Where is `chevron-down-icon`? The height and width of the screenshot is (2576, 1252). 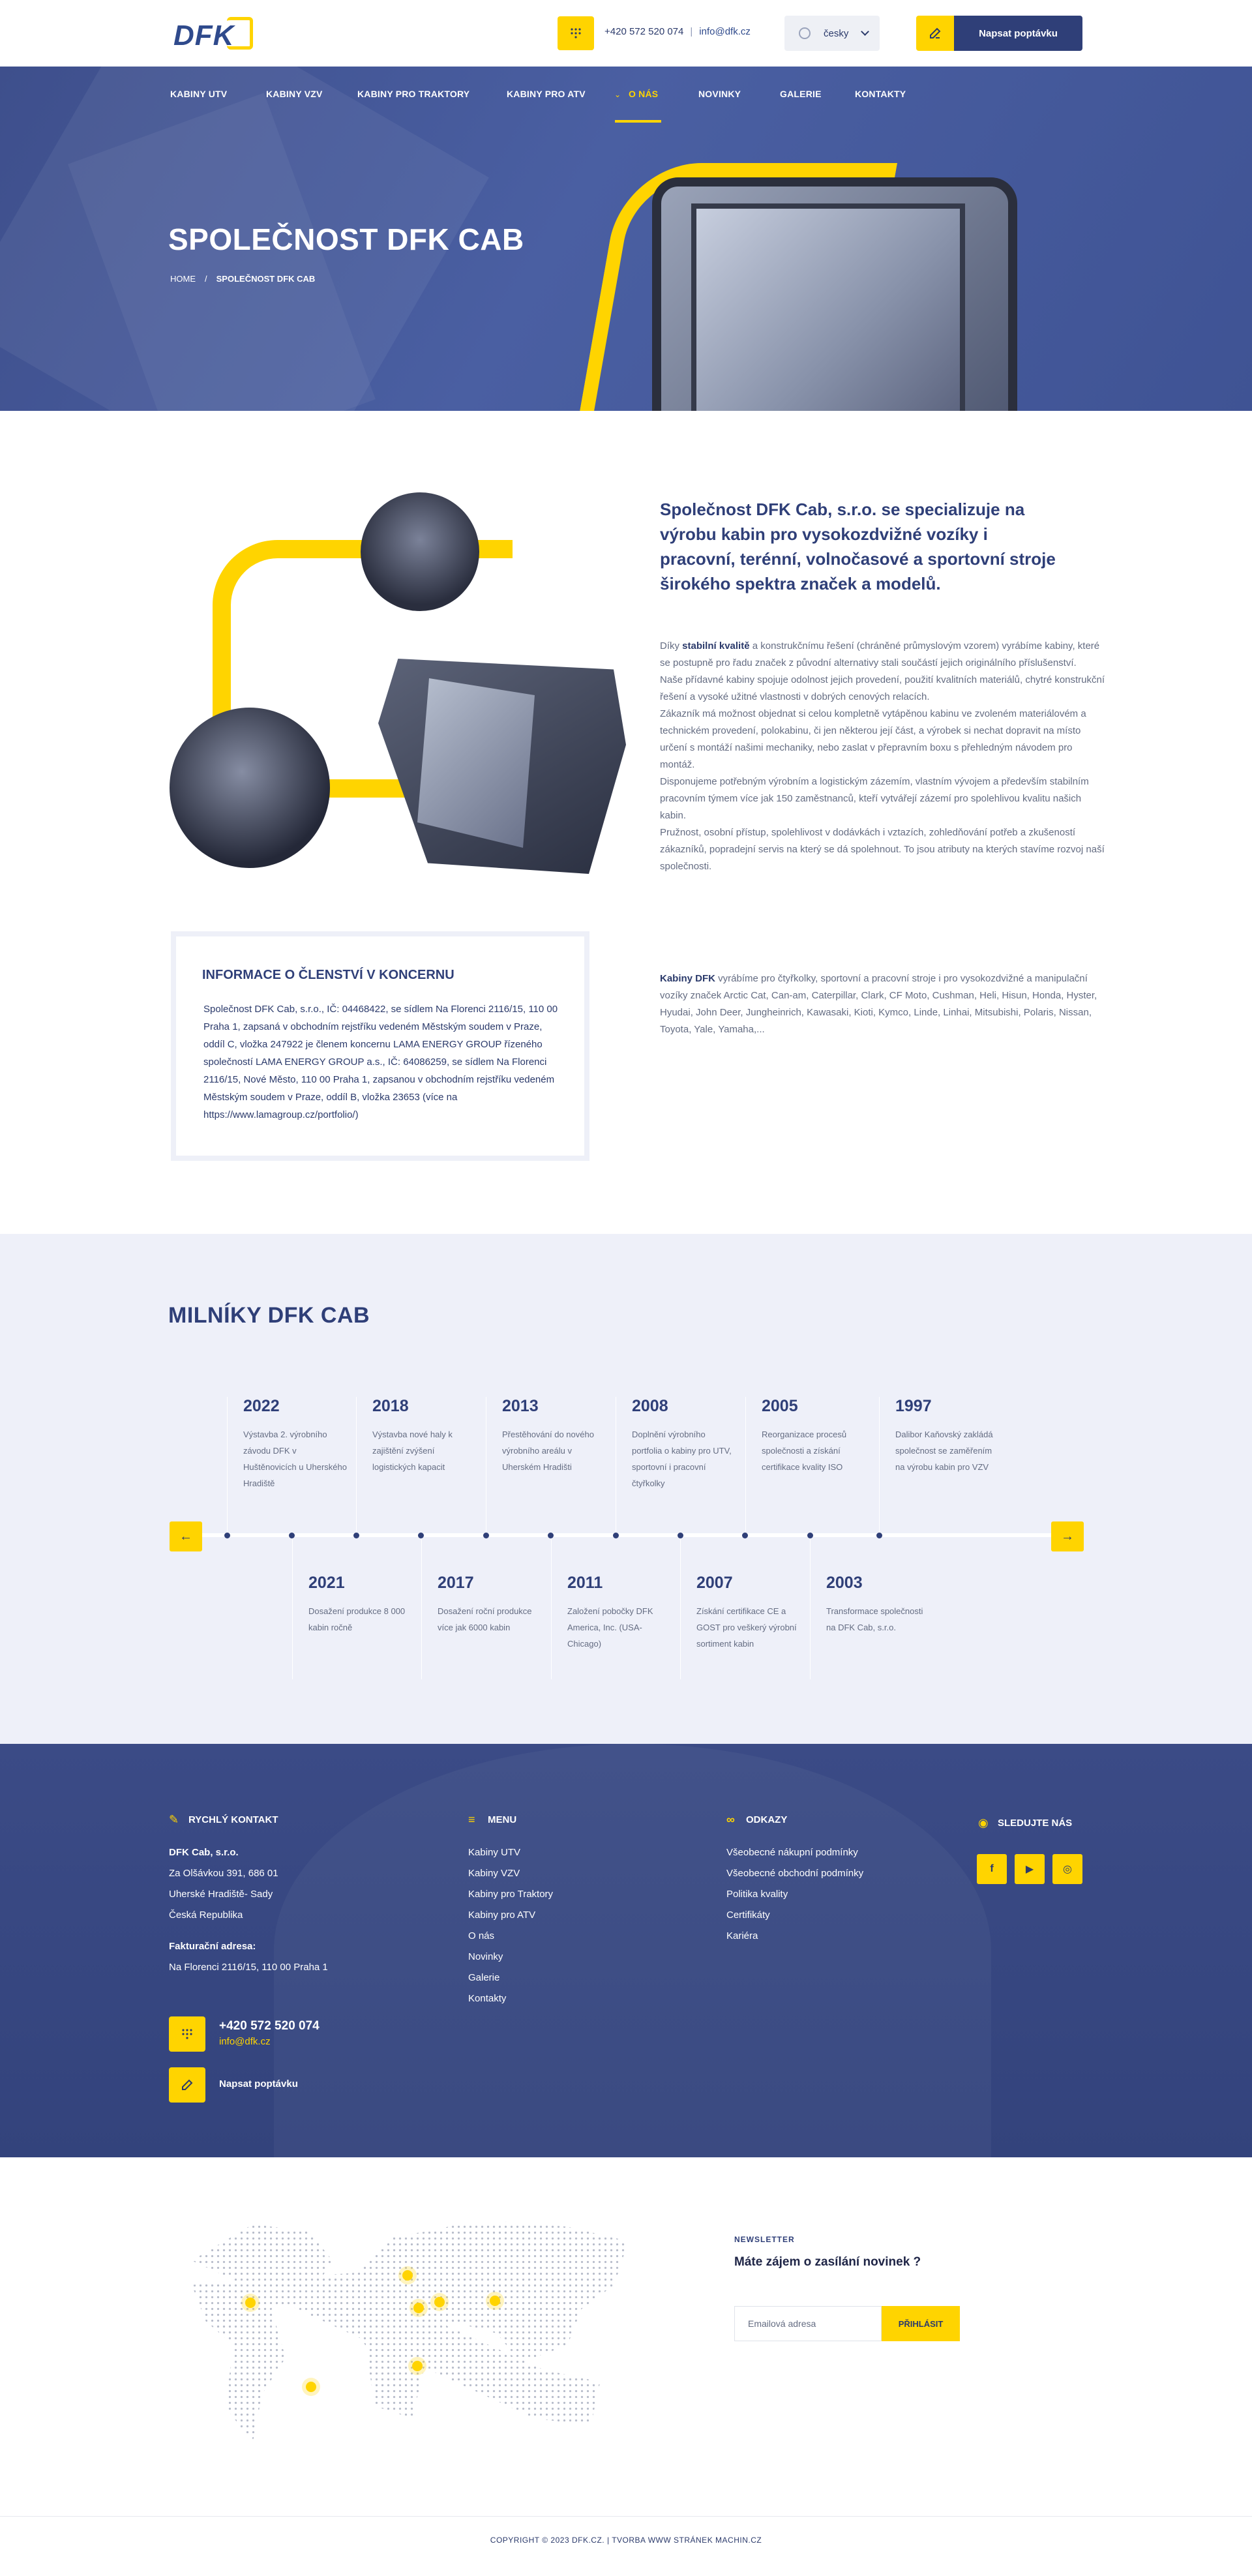
chevron-down-icon is located at coordinates (865, 31).